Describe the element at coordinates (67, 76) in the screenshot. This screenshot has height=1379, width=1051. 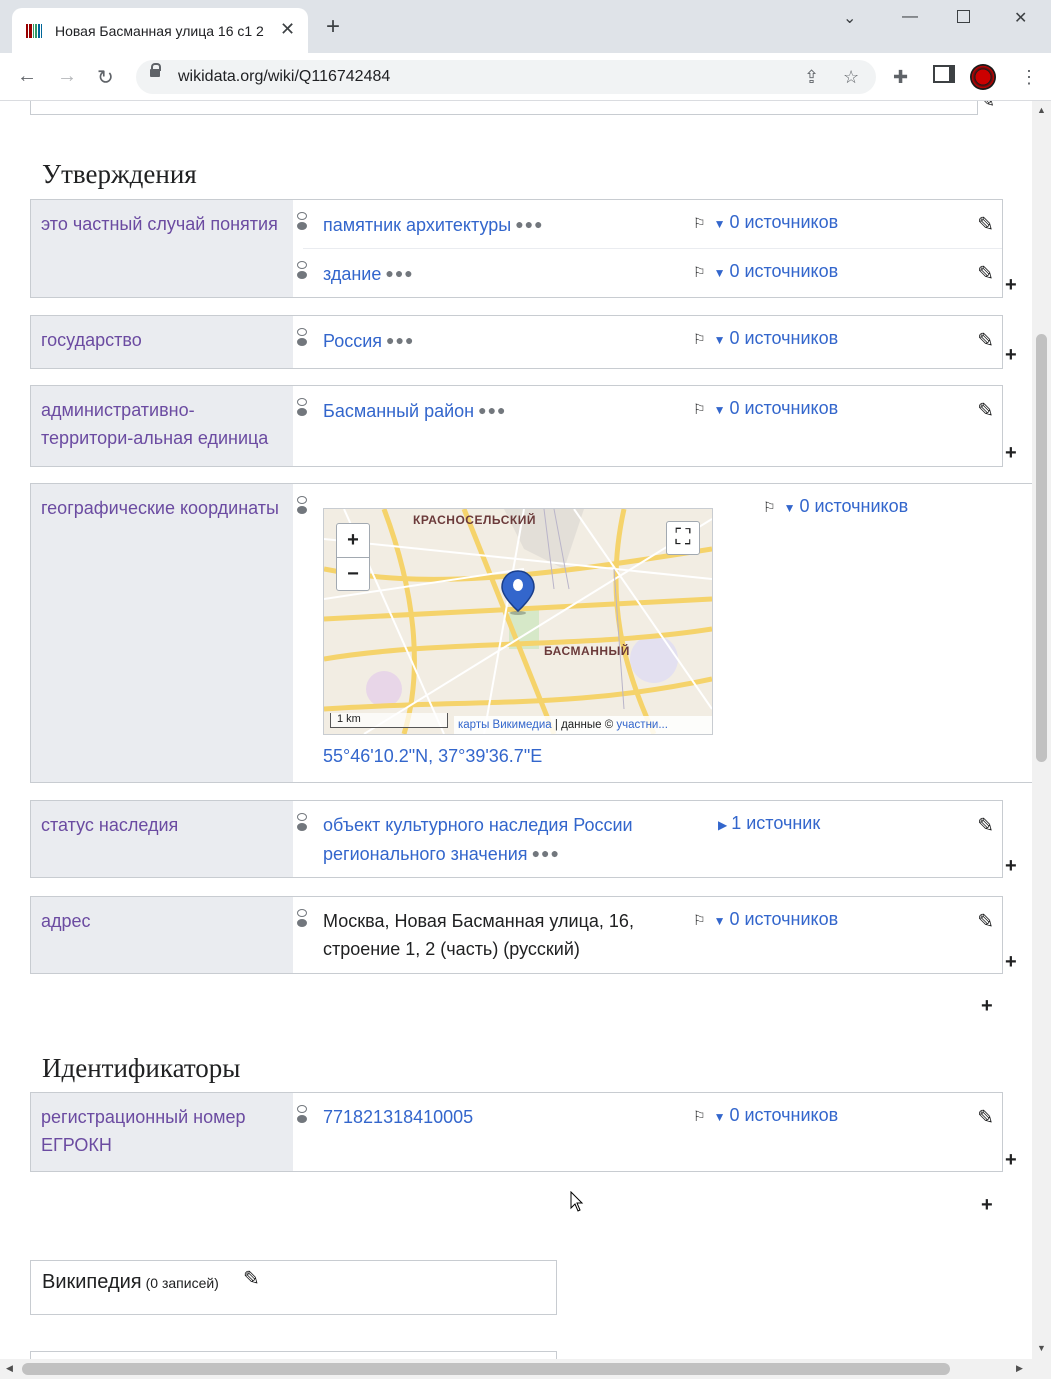
I see `forward-icon: →` at that location.